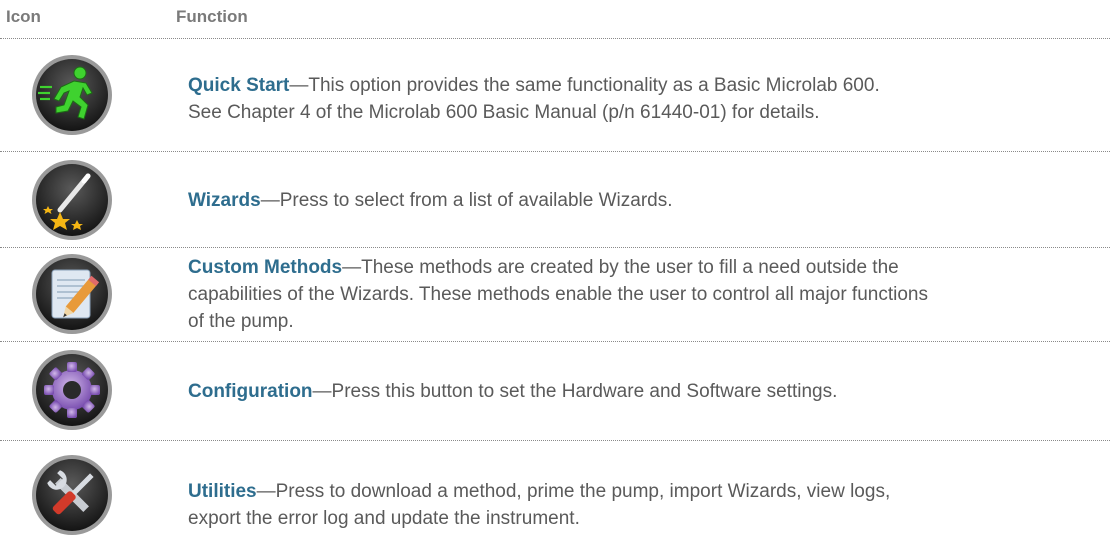 The image size is (1110, 546). Describe the element at coordinates (222, 491) in the screenshot. I see `utilities-title: Utilities` at that location.